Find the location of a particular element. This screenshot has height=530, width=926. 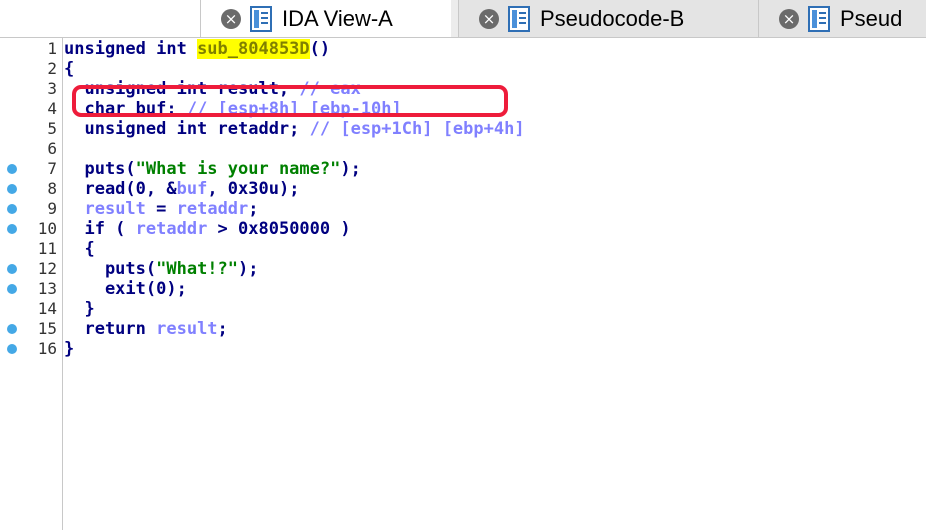

code-line: 13 exit(0); is located at coordinates (463, 289).